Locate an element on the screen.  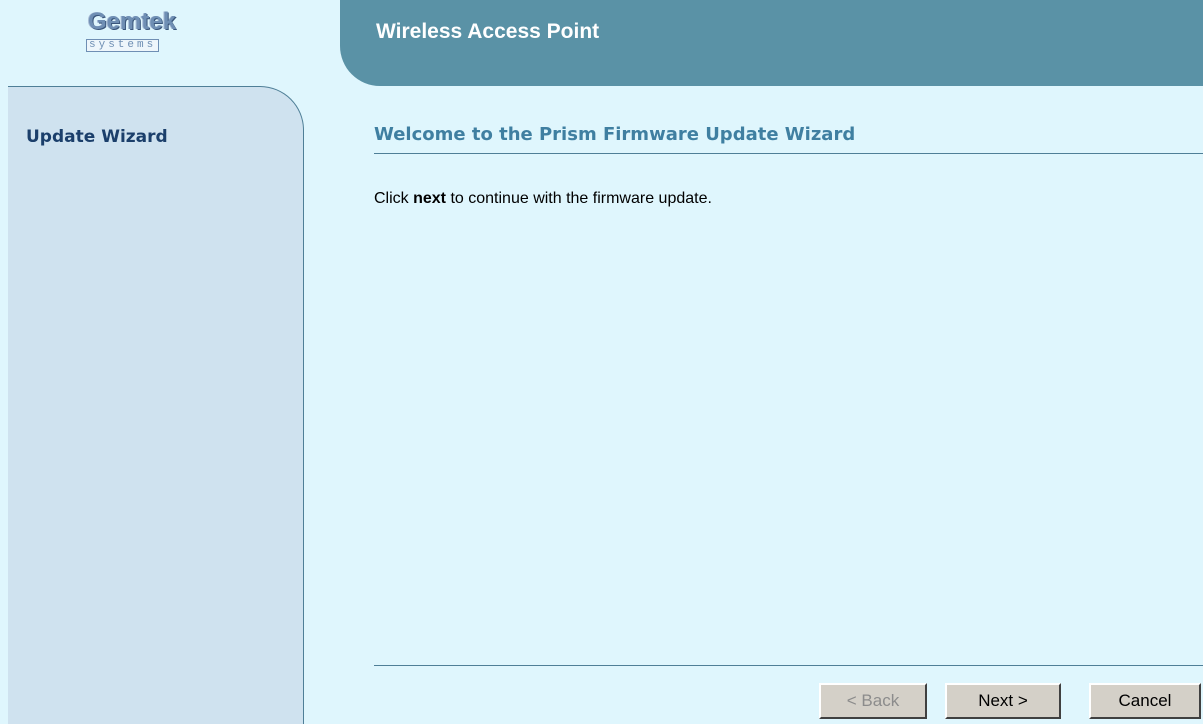
page-title: Wireless Access Point is located at coordinates (488, 31).